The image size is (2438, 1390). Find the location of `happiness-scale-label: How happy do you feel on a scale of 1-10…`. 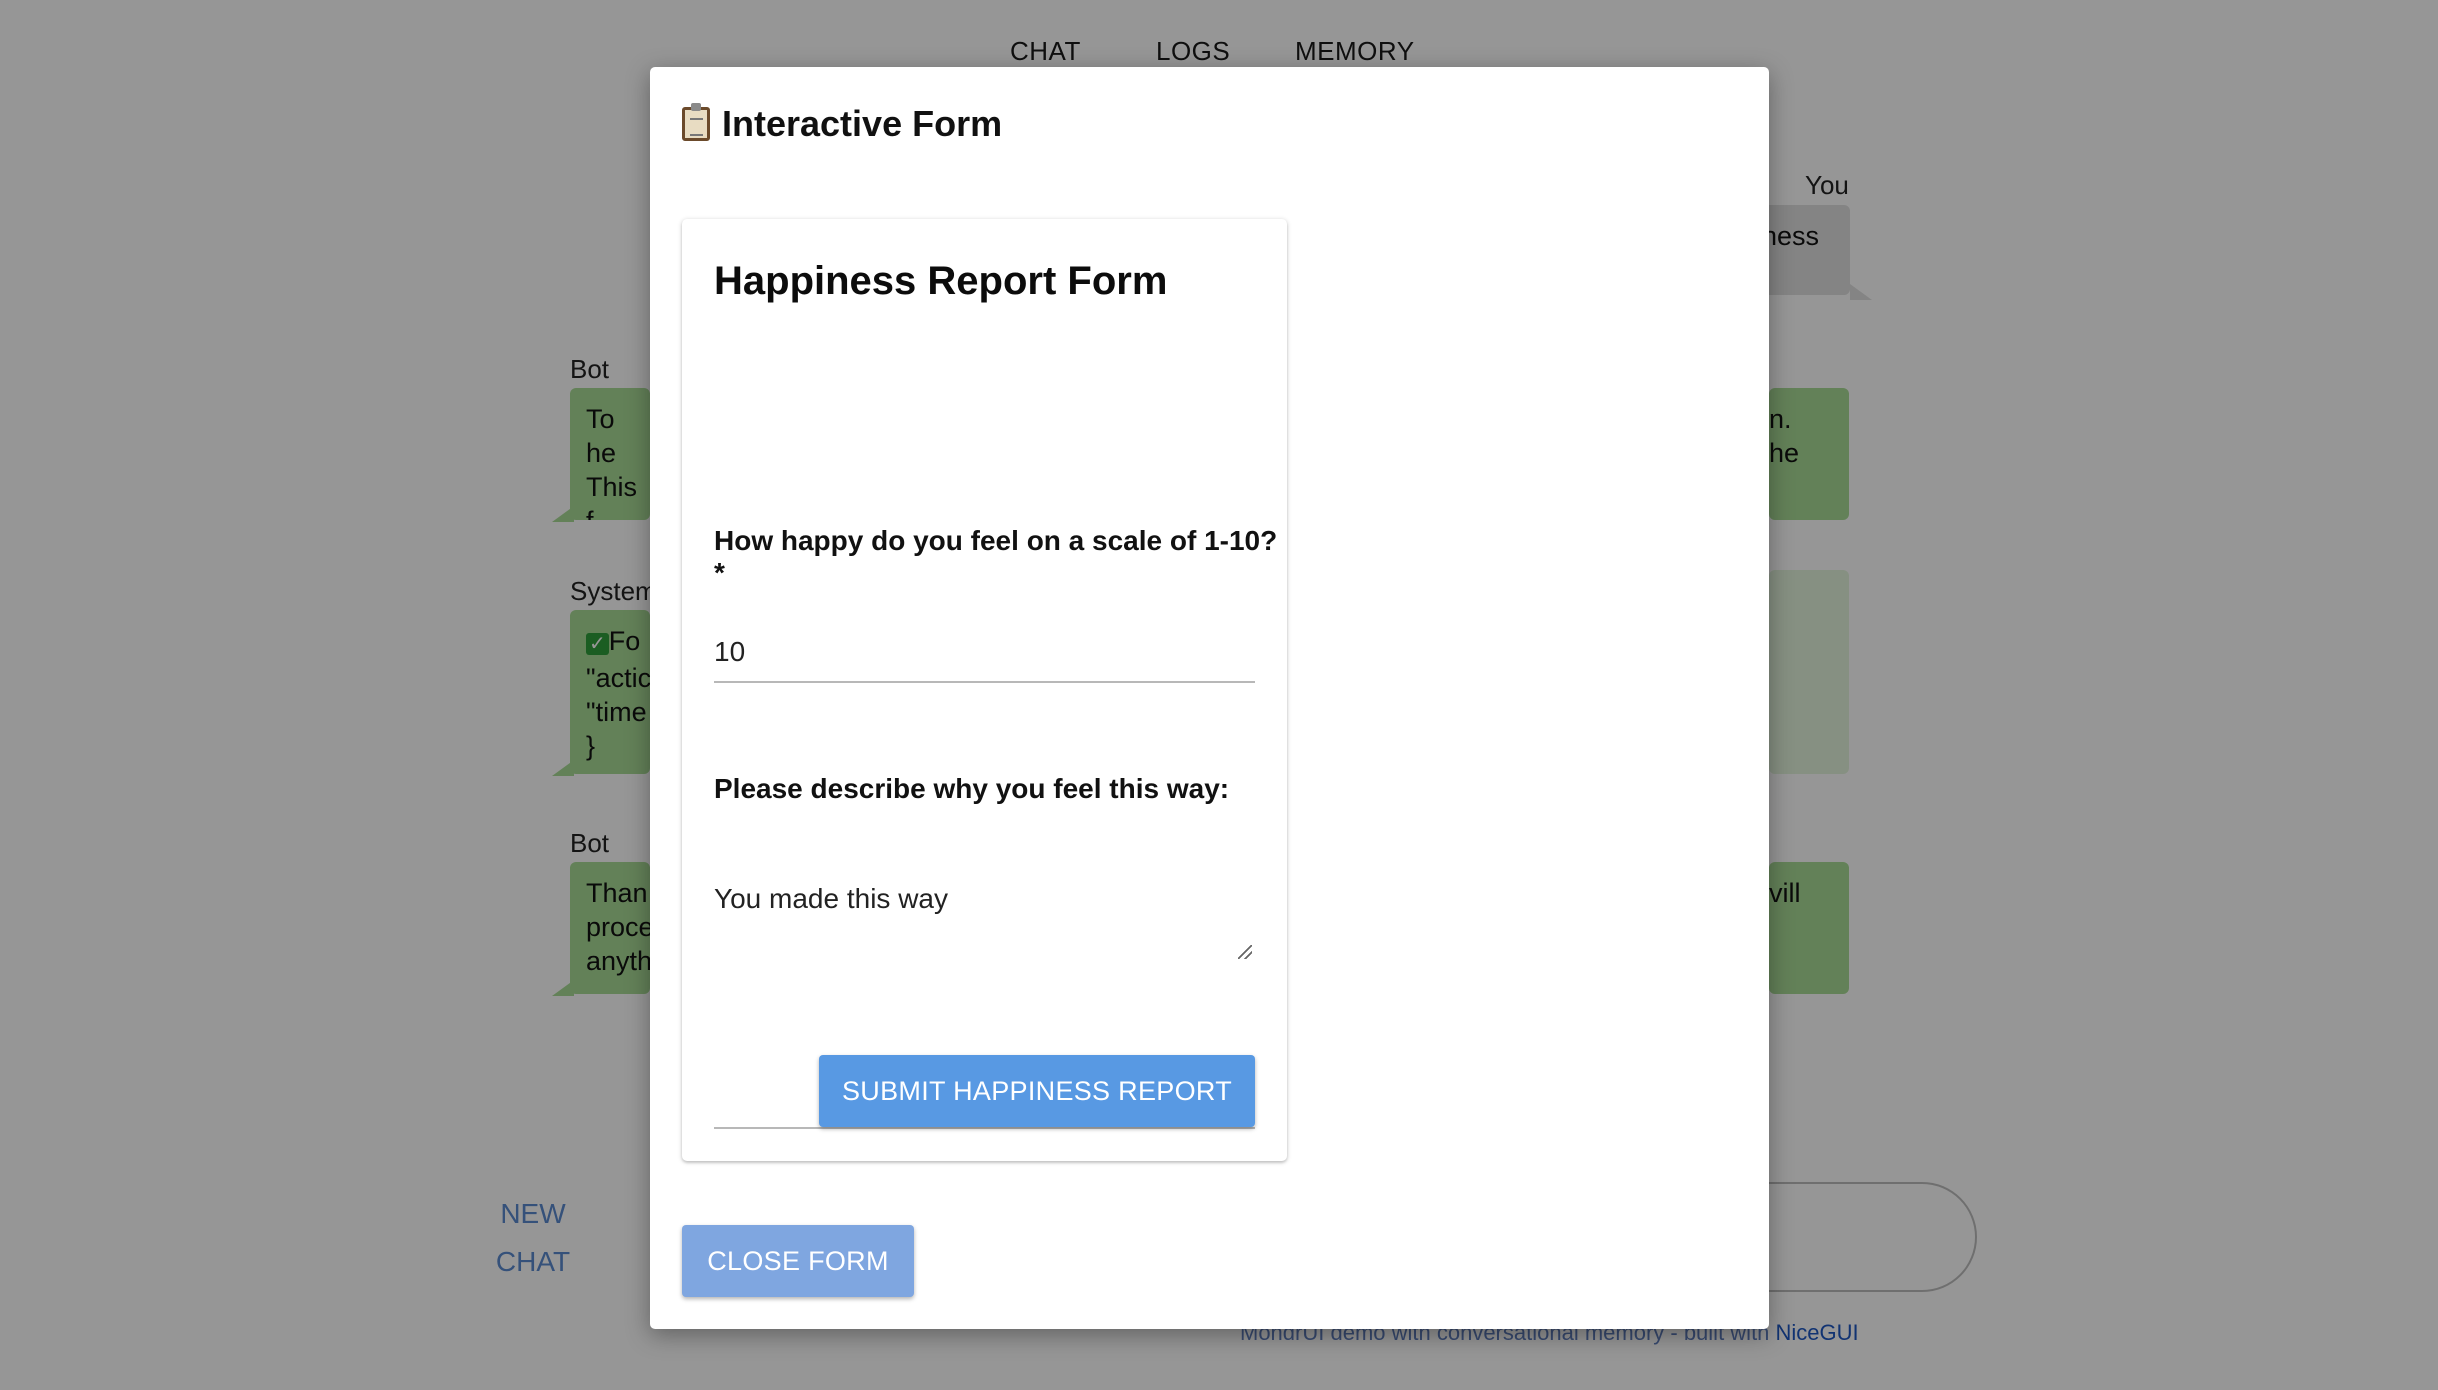

happiness-scale-label: How happy do you feel on a scale of 1-10… is located at coordinates (996, 556).